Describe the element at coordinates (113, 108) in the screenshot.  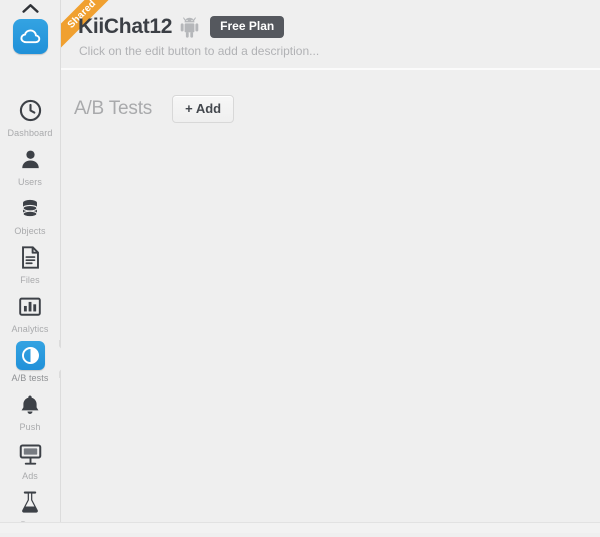
I see `section-title: A/B Tests` at that location.